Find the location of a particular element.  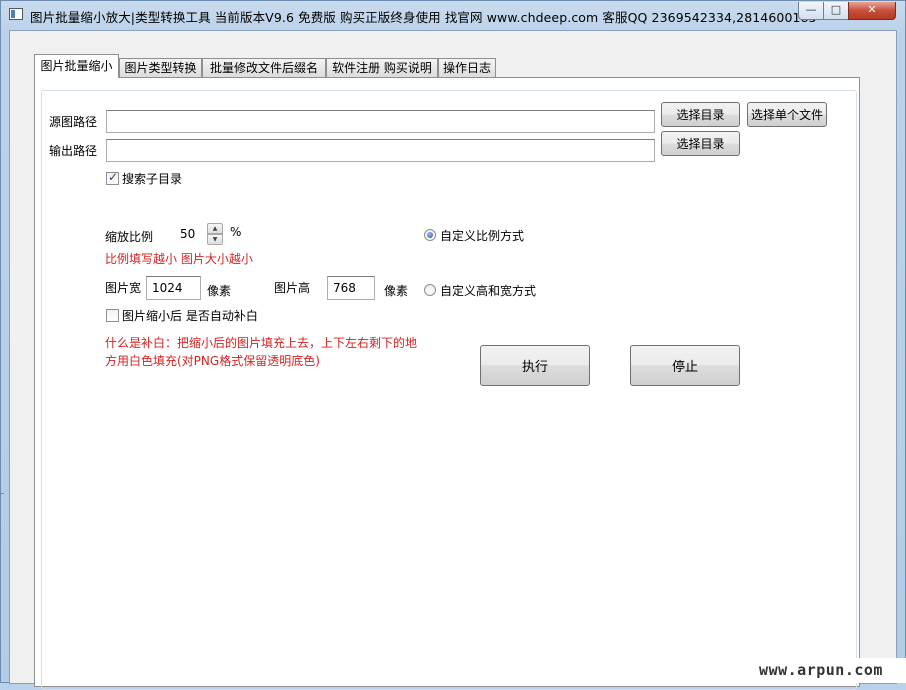

output-path-input is located at coordinates (380, 150).